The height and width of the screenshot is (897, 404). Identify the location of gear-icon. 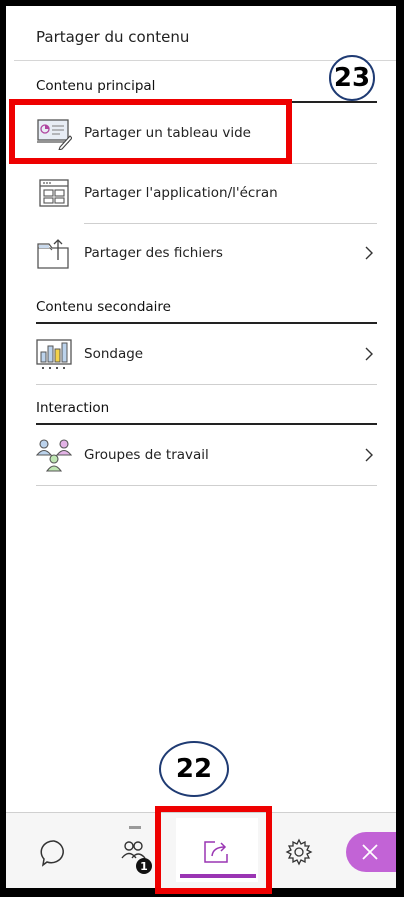
(299, 855).